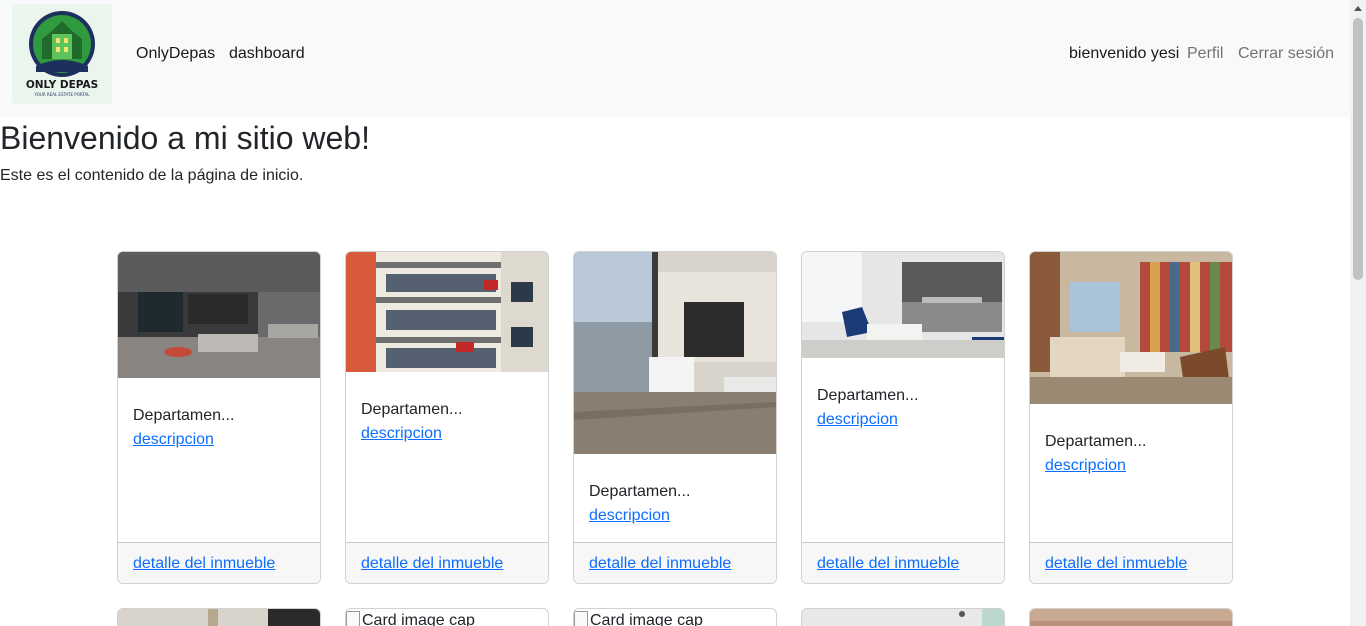 This screenshot has width=1366, height=626. Describe the element at coordinates (62, 85) in the screenshot. I see `svg-text: ONLY DEPAS` at that location.